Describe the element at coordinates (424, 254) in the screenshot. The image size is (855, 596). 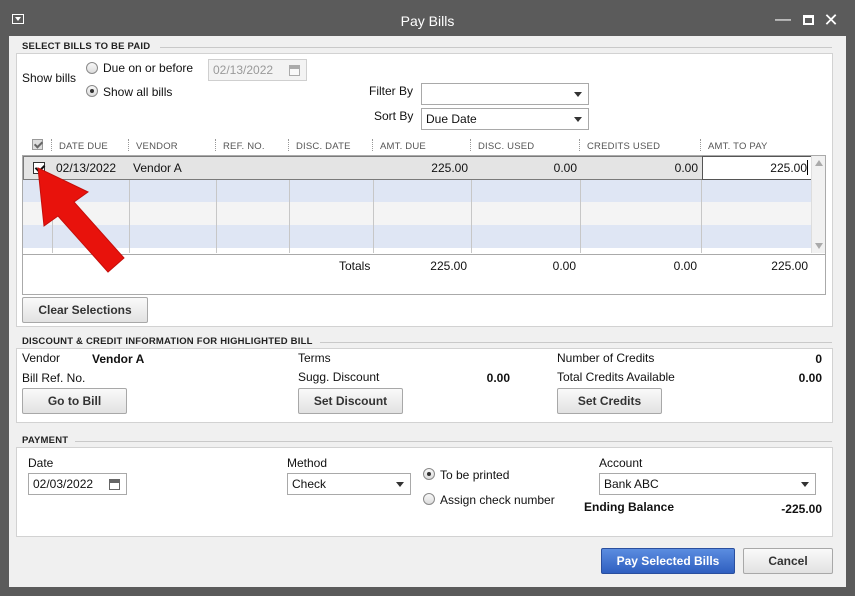
I see `totals-divider` at that location.